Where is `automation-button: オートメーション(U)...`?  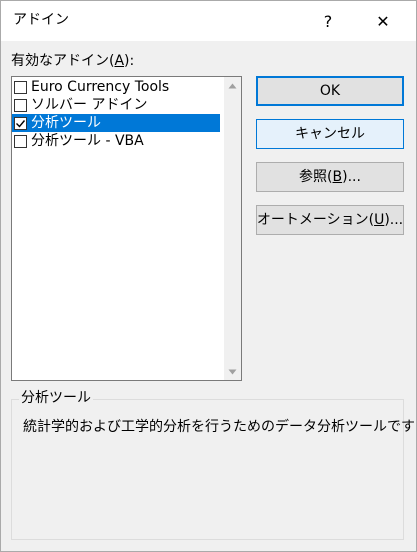
automation-button: オートメーション(U)... is located at coordinates (330, 220).